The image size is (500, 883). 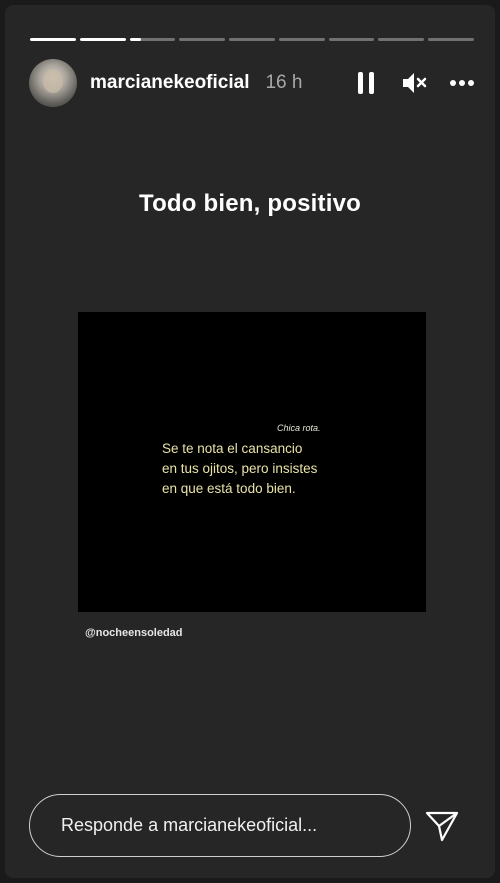 I want to click on mute-button, so click(x=414, y=83).